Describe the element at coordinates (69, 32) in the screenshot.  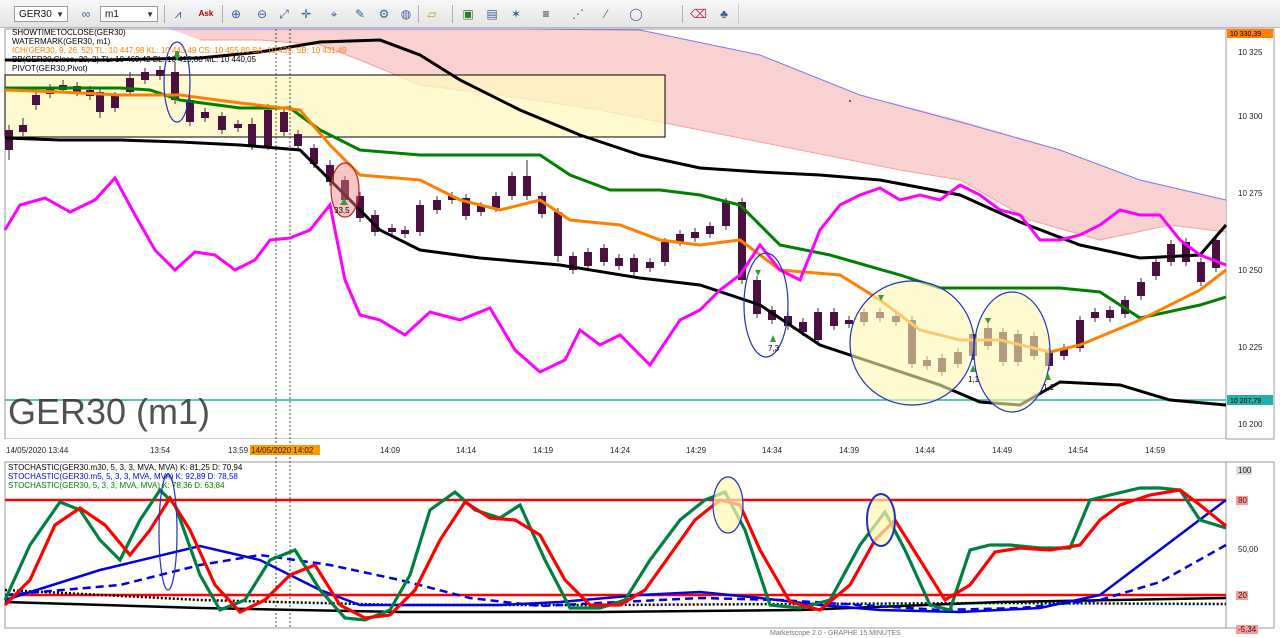
I see `legend-showtime: SHOWTIMETOCLOSE(GER30)` at that location.